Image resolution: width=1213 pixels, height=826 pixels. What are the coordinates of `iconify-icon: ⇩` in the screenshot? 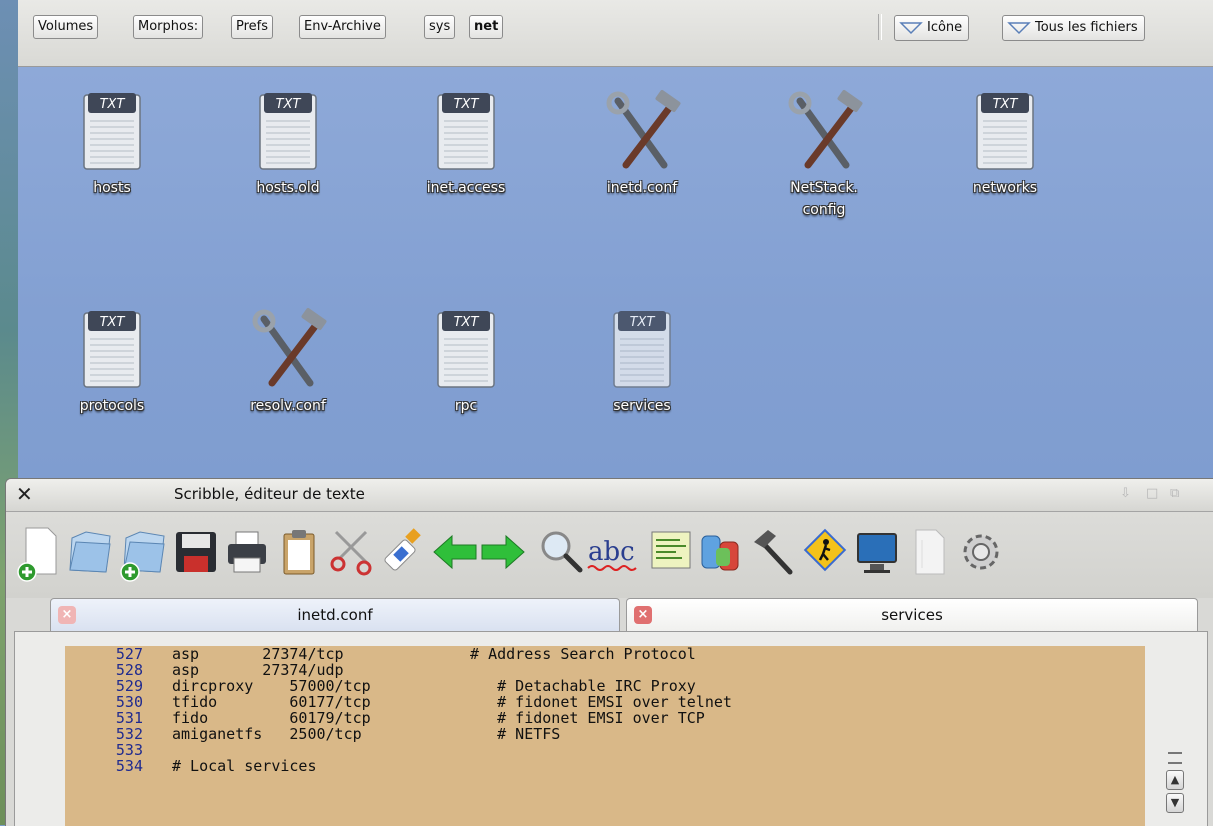 It's located at (1127, 494).